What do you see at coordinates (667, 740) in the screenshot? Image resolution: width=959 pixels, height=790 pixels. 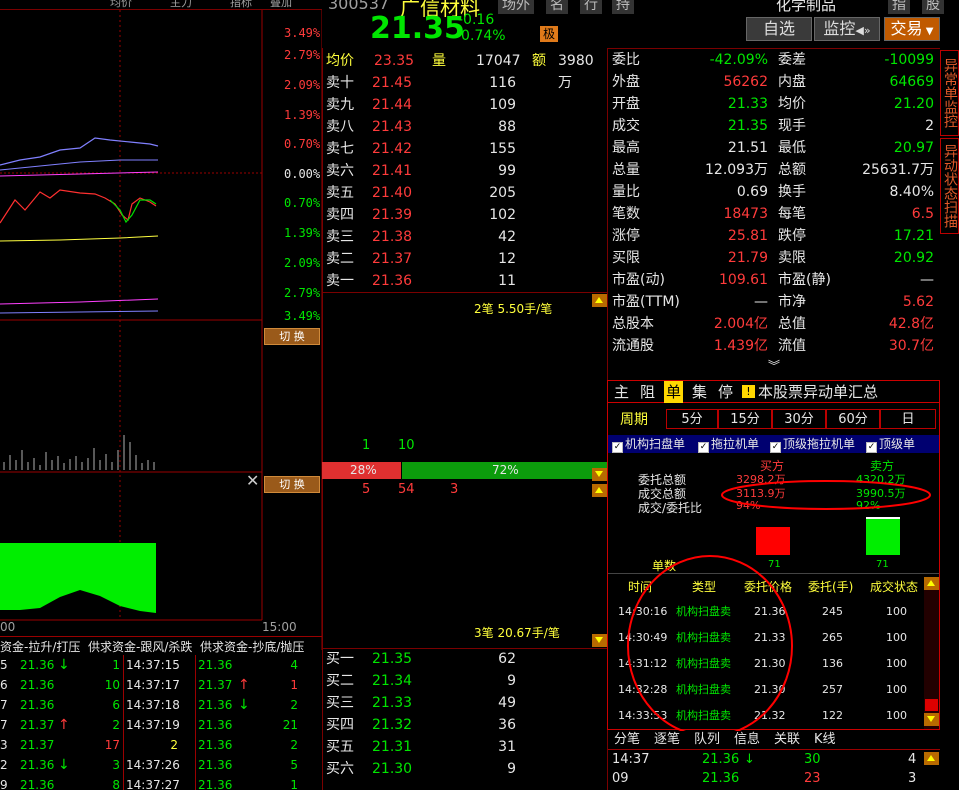 I see `tab-tick-by-tick: 逐笔` at bounding box center [667, 740].